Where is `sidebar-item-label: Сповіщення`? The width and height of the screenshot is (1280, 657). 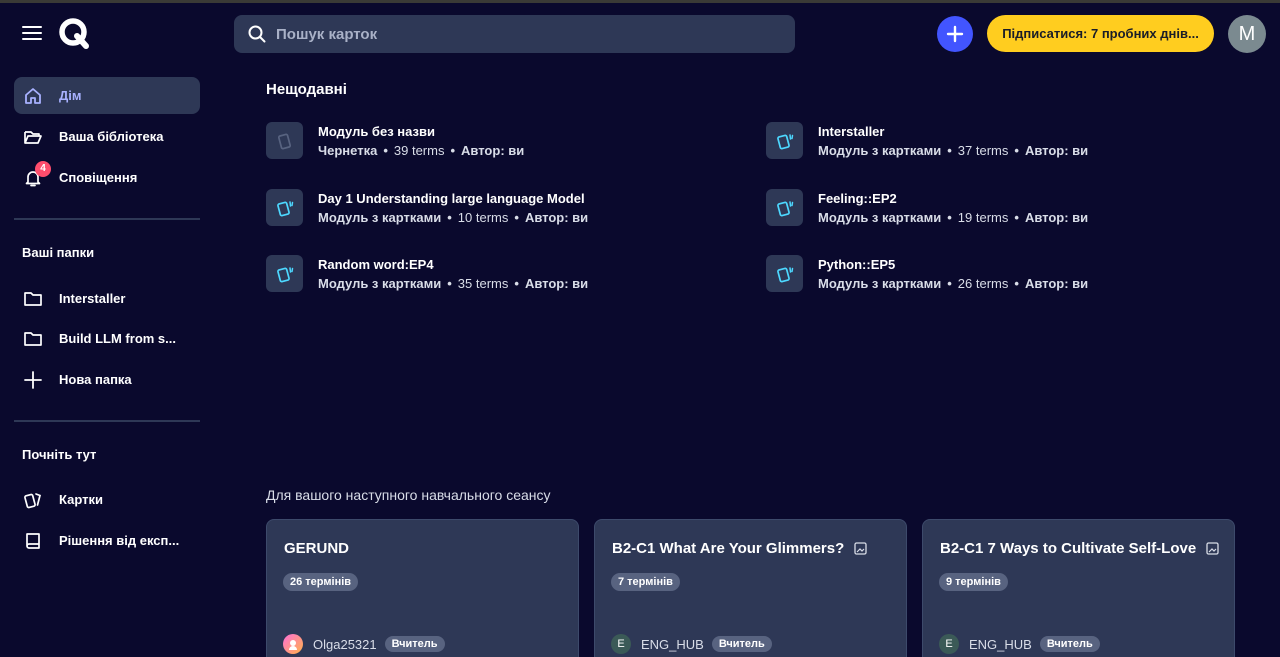
sidebar-item-label: Сповіщення is located at coordinates (98, 177).